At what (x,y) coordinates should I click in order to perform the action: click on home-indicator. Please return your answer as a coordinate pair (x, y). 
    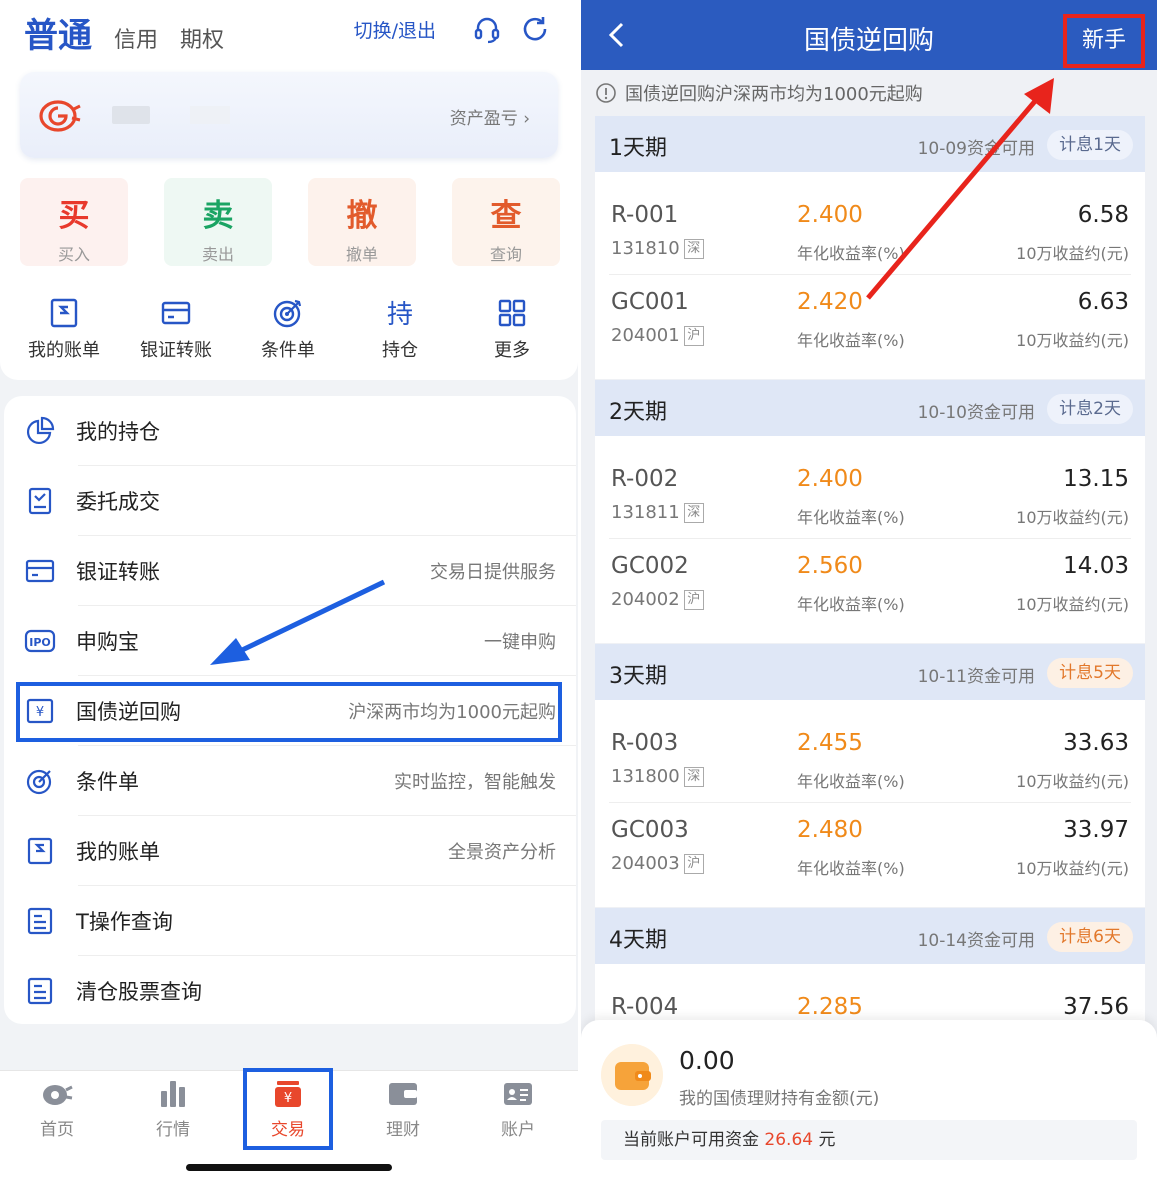
    Looking at the image, I should click on (289, 1167).